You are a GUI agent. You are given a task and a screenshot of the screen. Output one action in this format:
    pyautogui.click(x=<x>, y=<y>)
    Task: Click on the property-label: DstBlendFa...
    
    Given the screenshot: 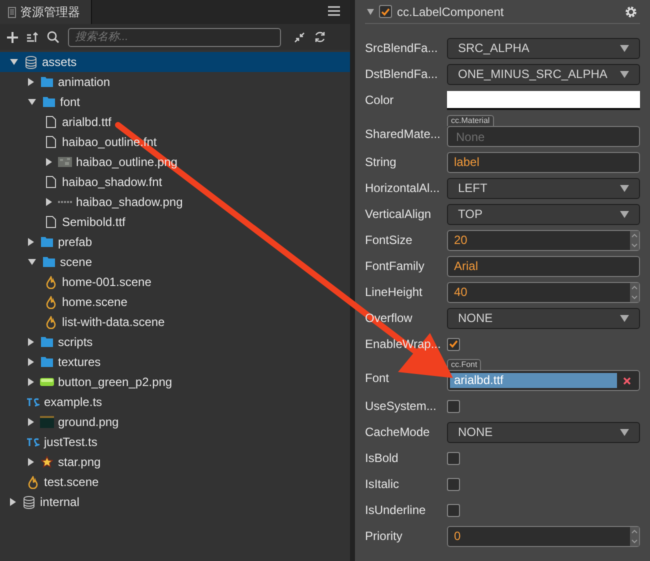 What is the action you would take?
    pyautogui.click(x=402, y=74)
    